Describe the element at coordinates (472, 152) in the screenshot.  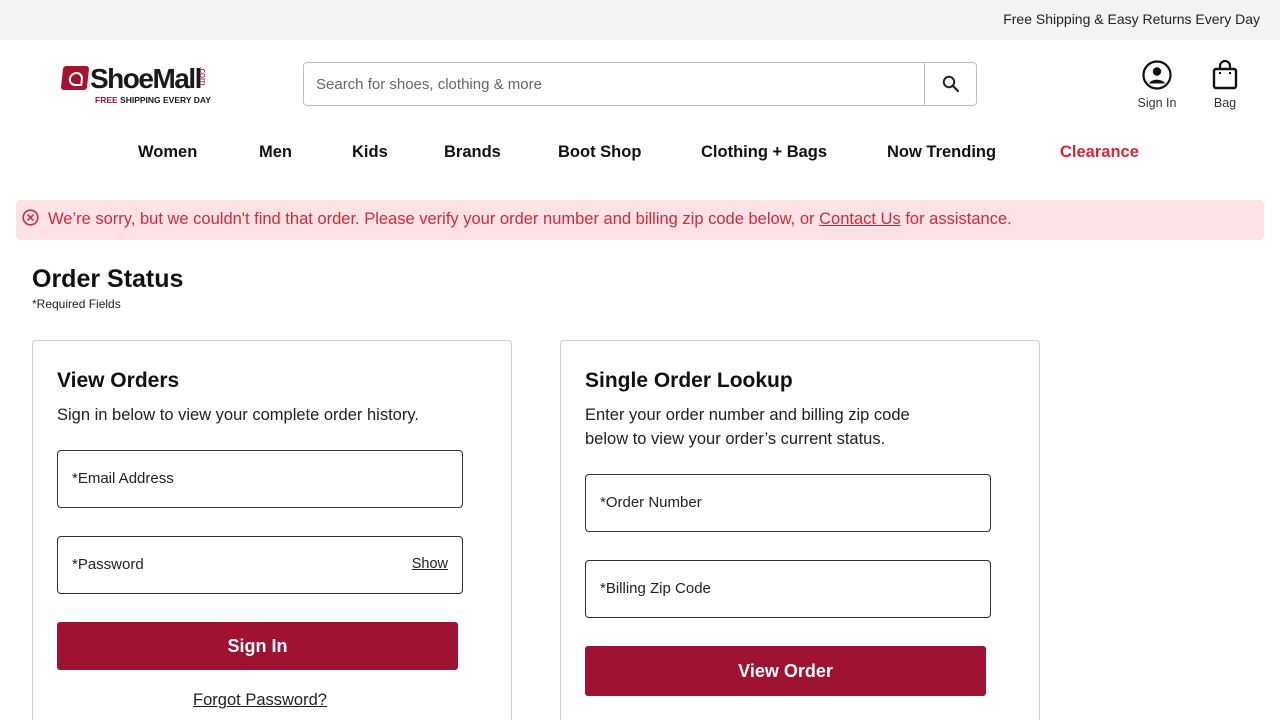
I see `nav-item-brands: Brands` at that location.